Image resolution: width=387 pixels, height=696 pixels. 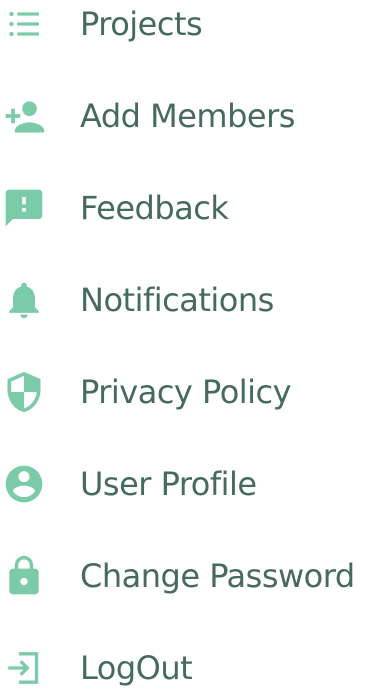 What do you see at coordinates (24, 24) in the screenshot?
I see `list-icon` at bounding box center [24, 24].